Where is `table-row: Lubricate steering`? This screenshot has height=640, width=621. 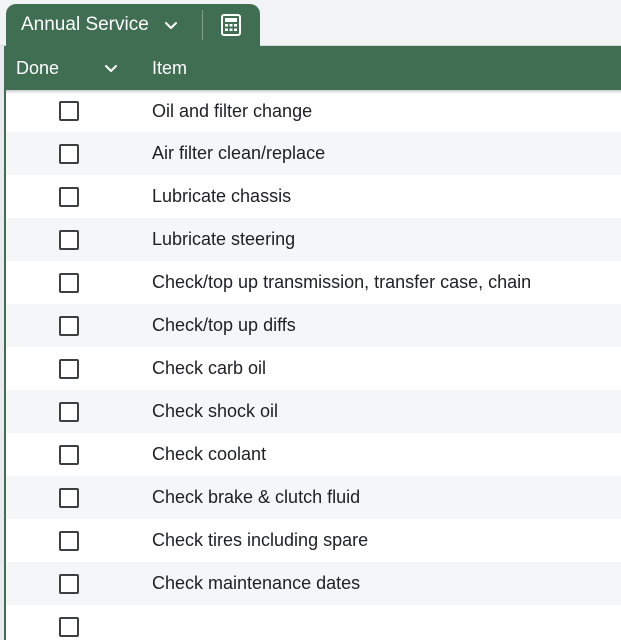 table-row: Lubricate steering is located at coordinates (313, 239).